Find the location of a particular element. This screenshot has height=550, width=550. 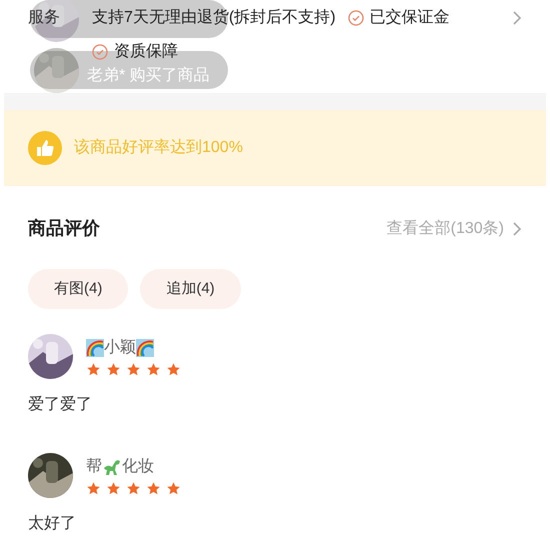

section-title: 商品评价 is located at coordinates (64, 228).